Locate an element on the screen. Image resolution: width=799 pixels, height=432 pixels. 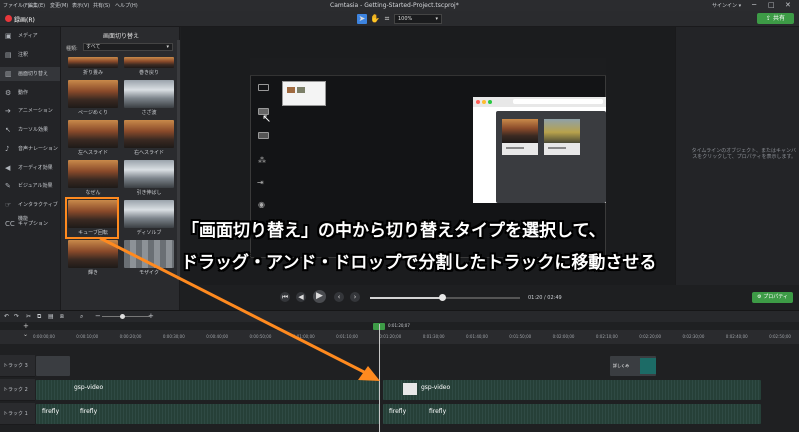
track3-clip is located at coordinates (53, 366).